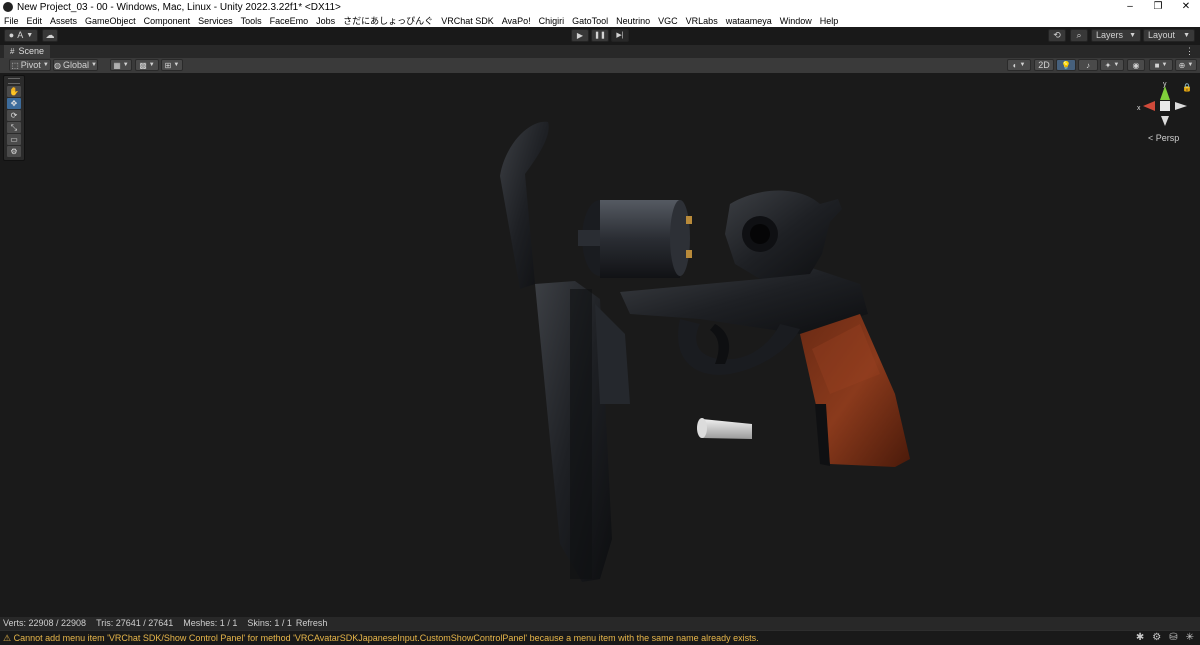 The height and width of the screenshot is (645, 1200). I want to click on play-button: ▶, so click(580, 35).